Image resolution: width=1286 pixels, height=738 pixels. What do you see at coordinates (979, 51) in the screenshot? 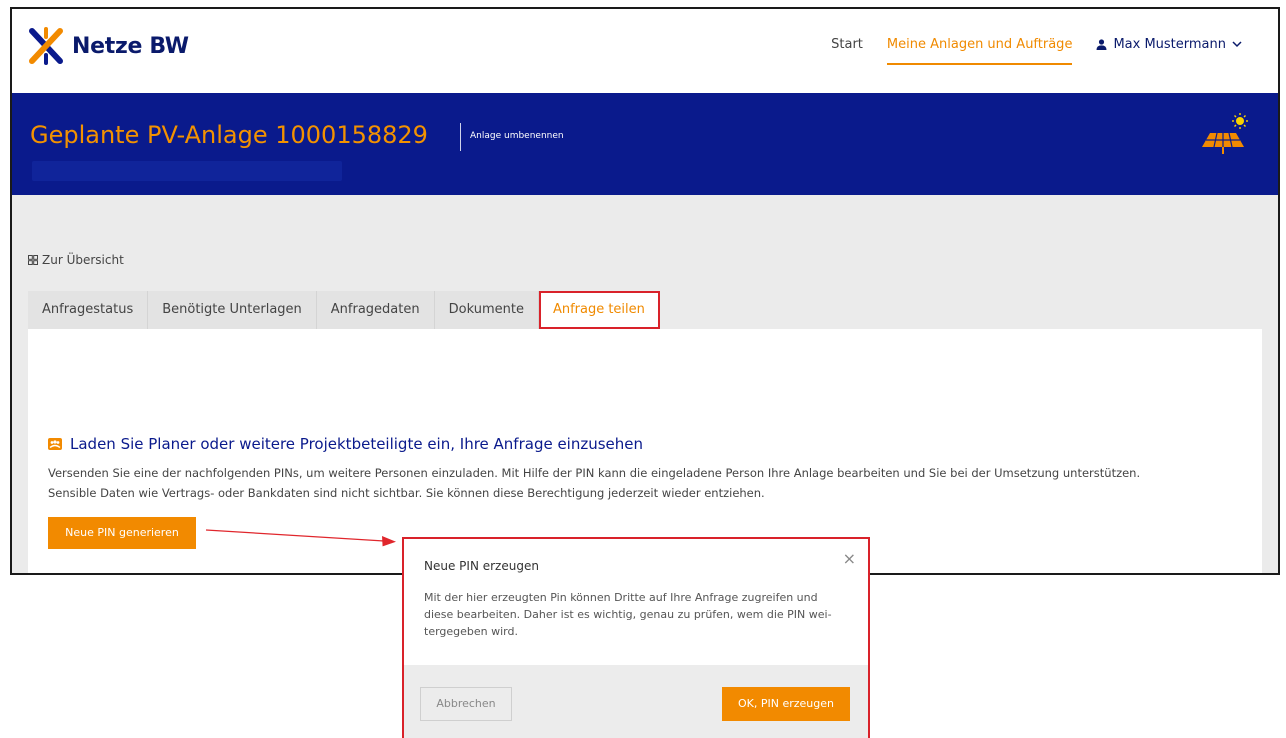
I see `nav-meine-anlagen: Meine Anlagen und Aufträge` at bounding box center [979, 51].